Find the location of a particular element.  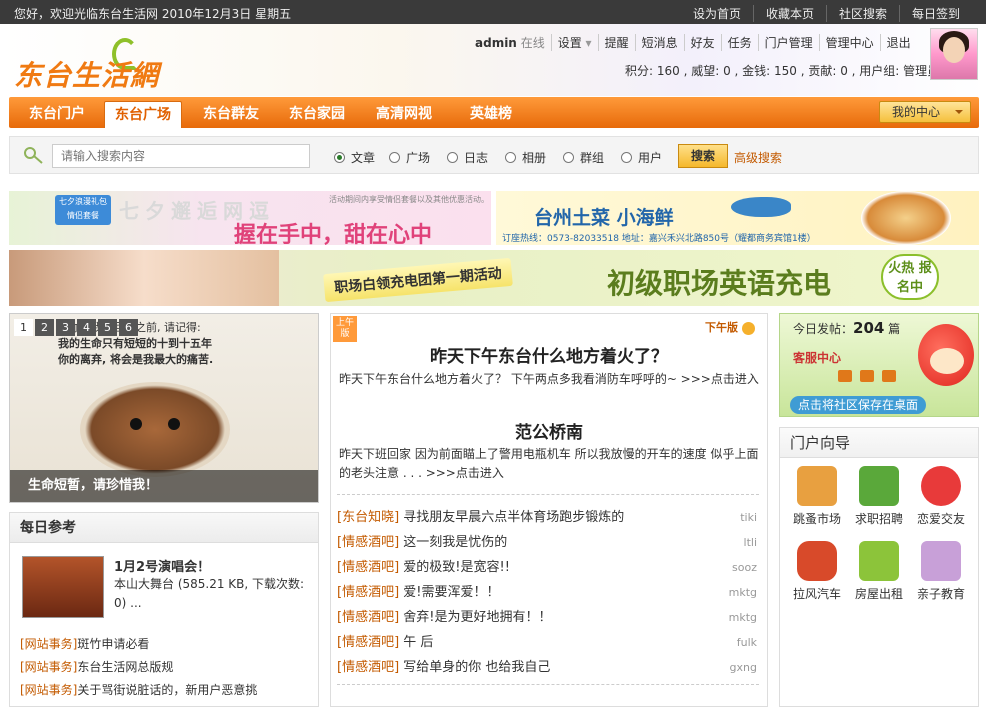

apple-mascot-icon is located at coordinates (946, 355).